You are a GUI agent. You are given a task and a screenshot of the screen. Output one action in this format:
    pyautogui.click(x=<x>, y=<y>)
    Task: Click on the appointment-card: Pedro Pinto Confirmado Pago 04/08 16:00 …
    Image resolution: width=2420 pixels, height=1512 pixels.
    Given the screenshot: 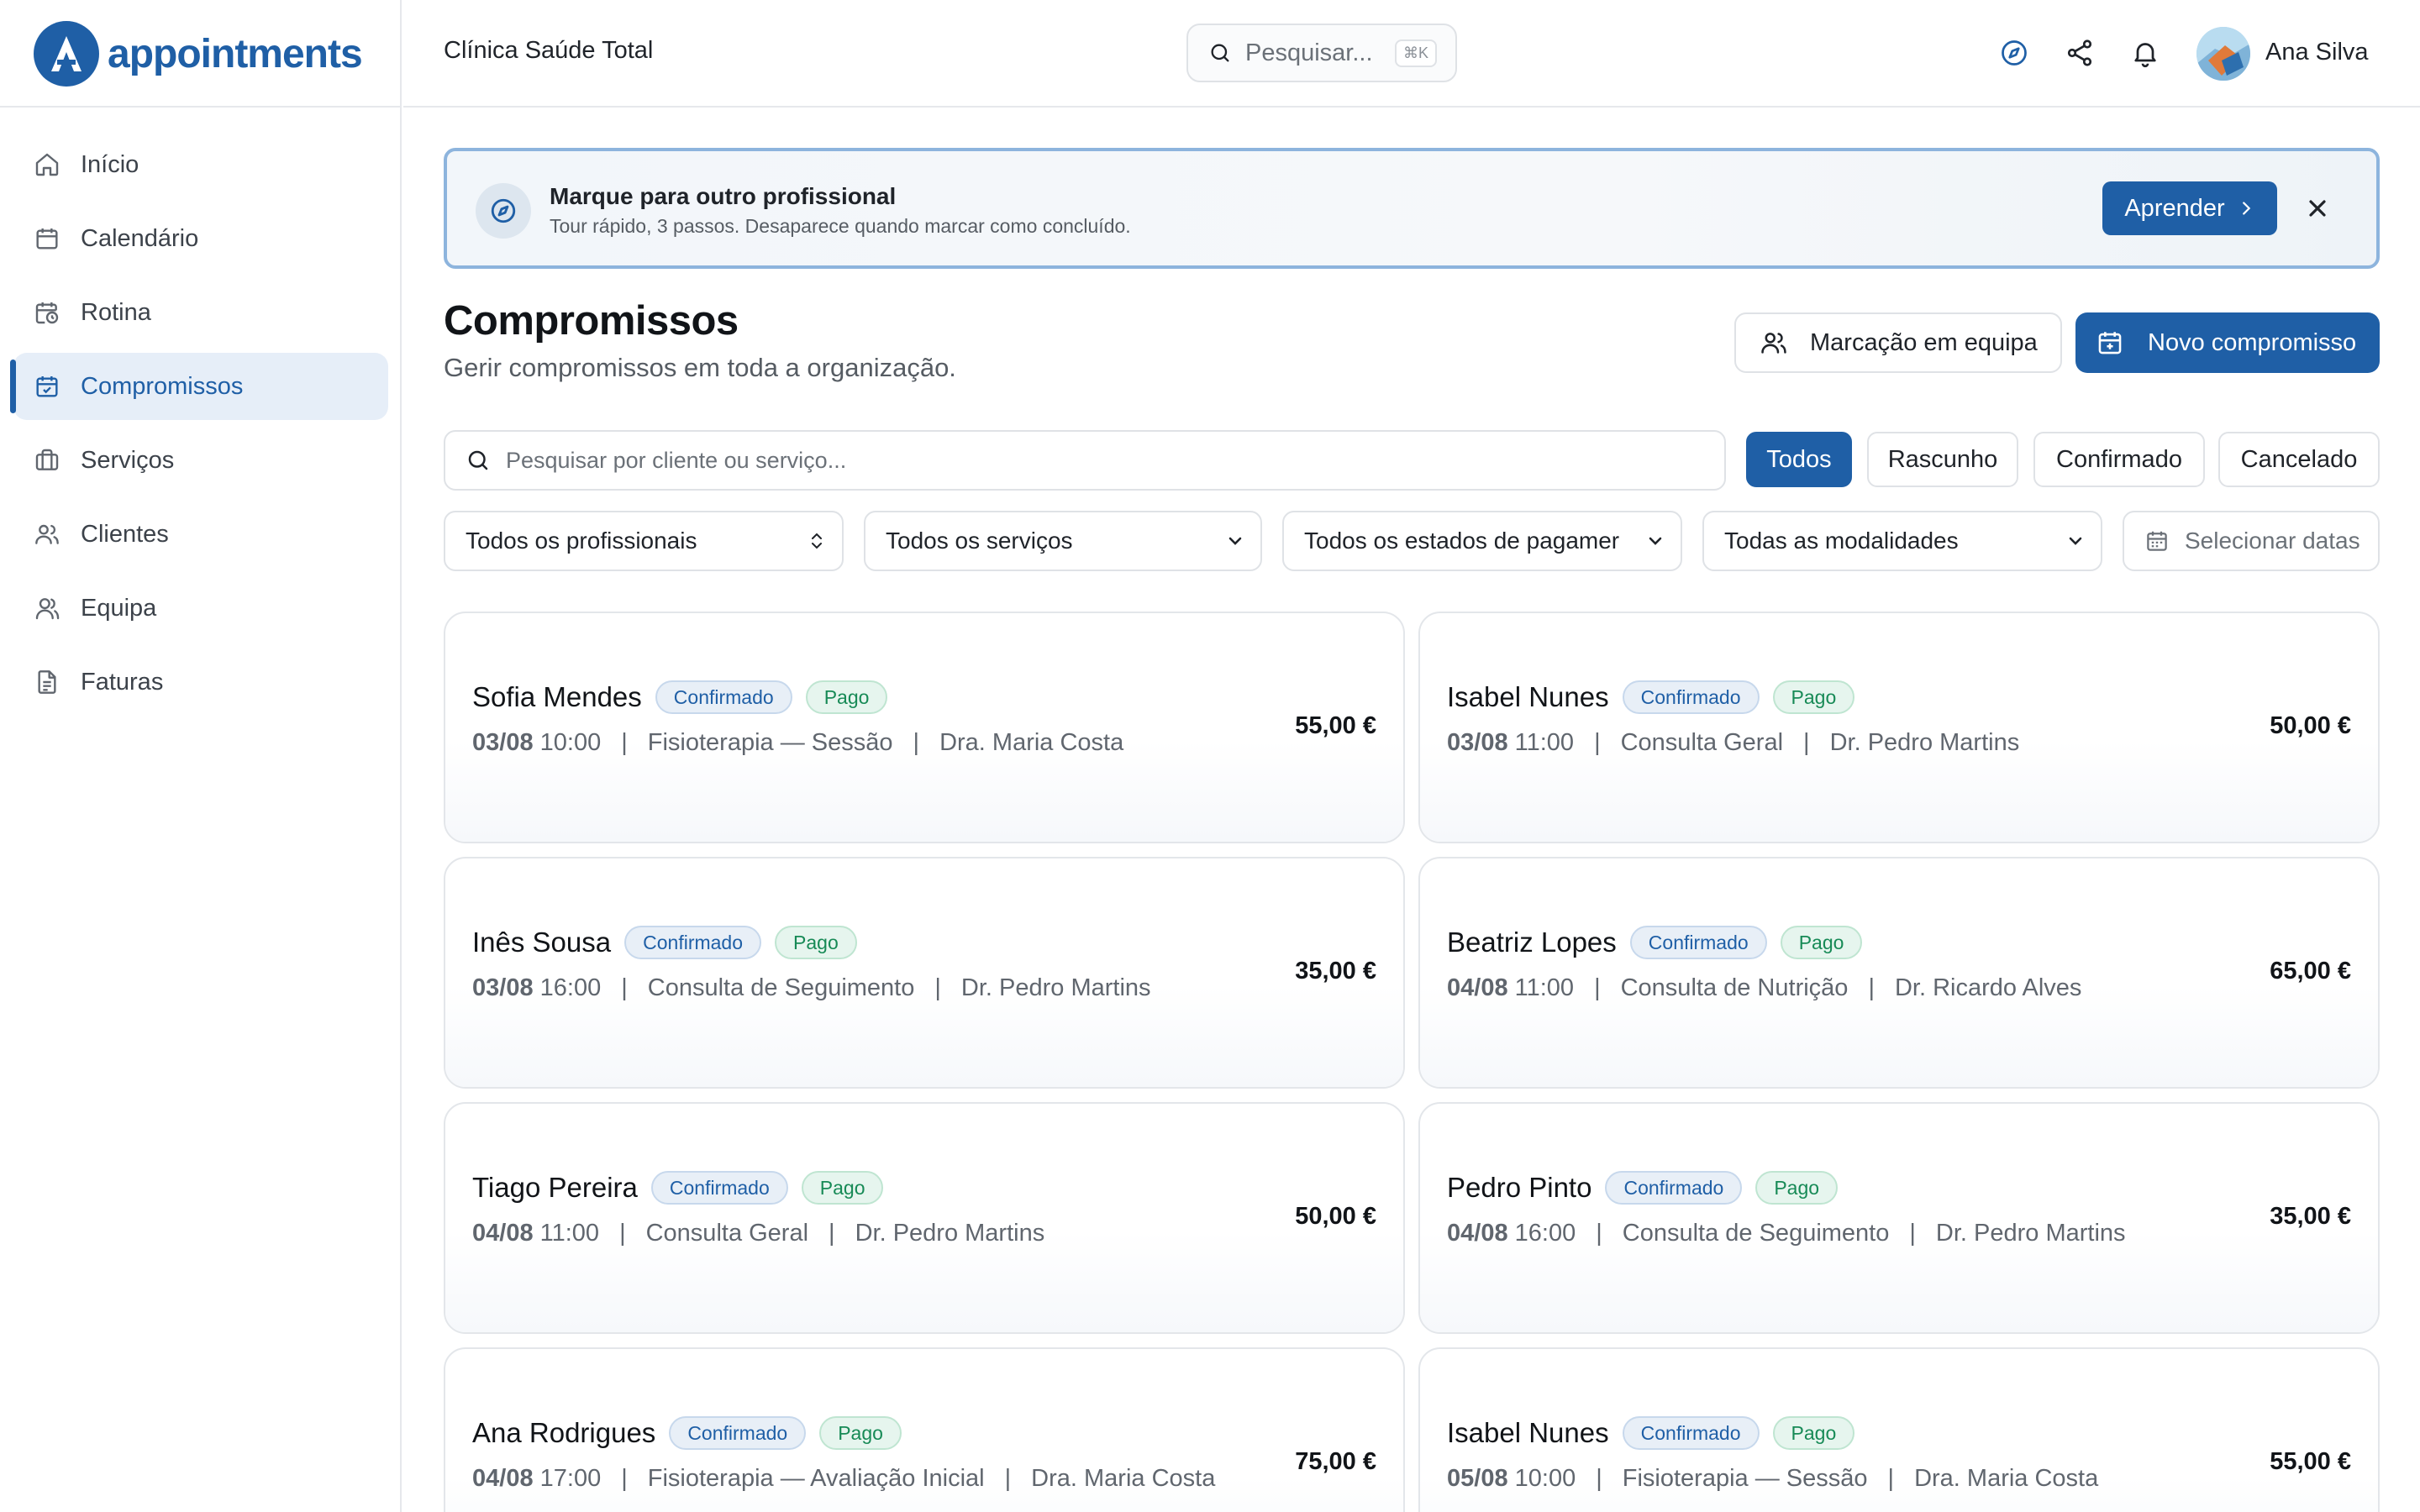 What is the action you would take?
    pyautogui.click(x=1899, y=1218)
    